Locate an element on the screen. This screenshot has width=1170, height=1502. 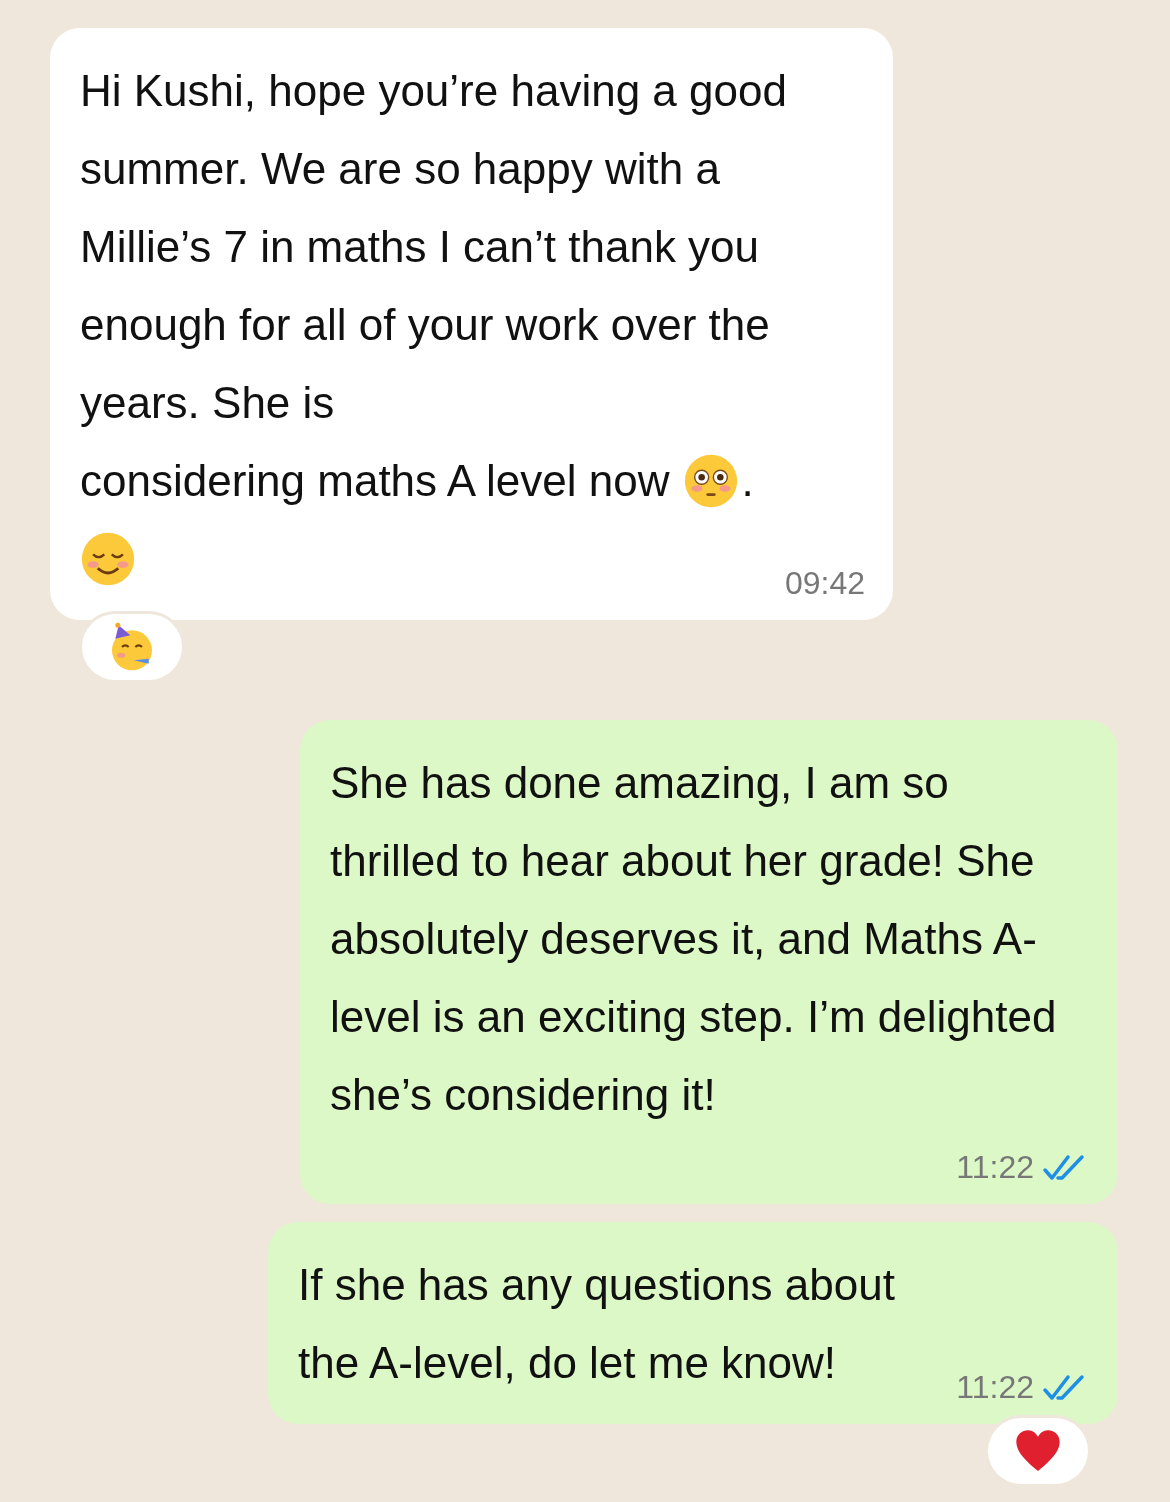
smiling-face-icon is located at coordinates (108, 559).